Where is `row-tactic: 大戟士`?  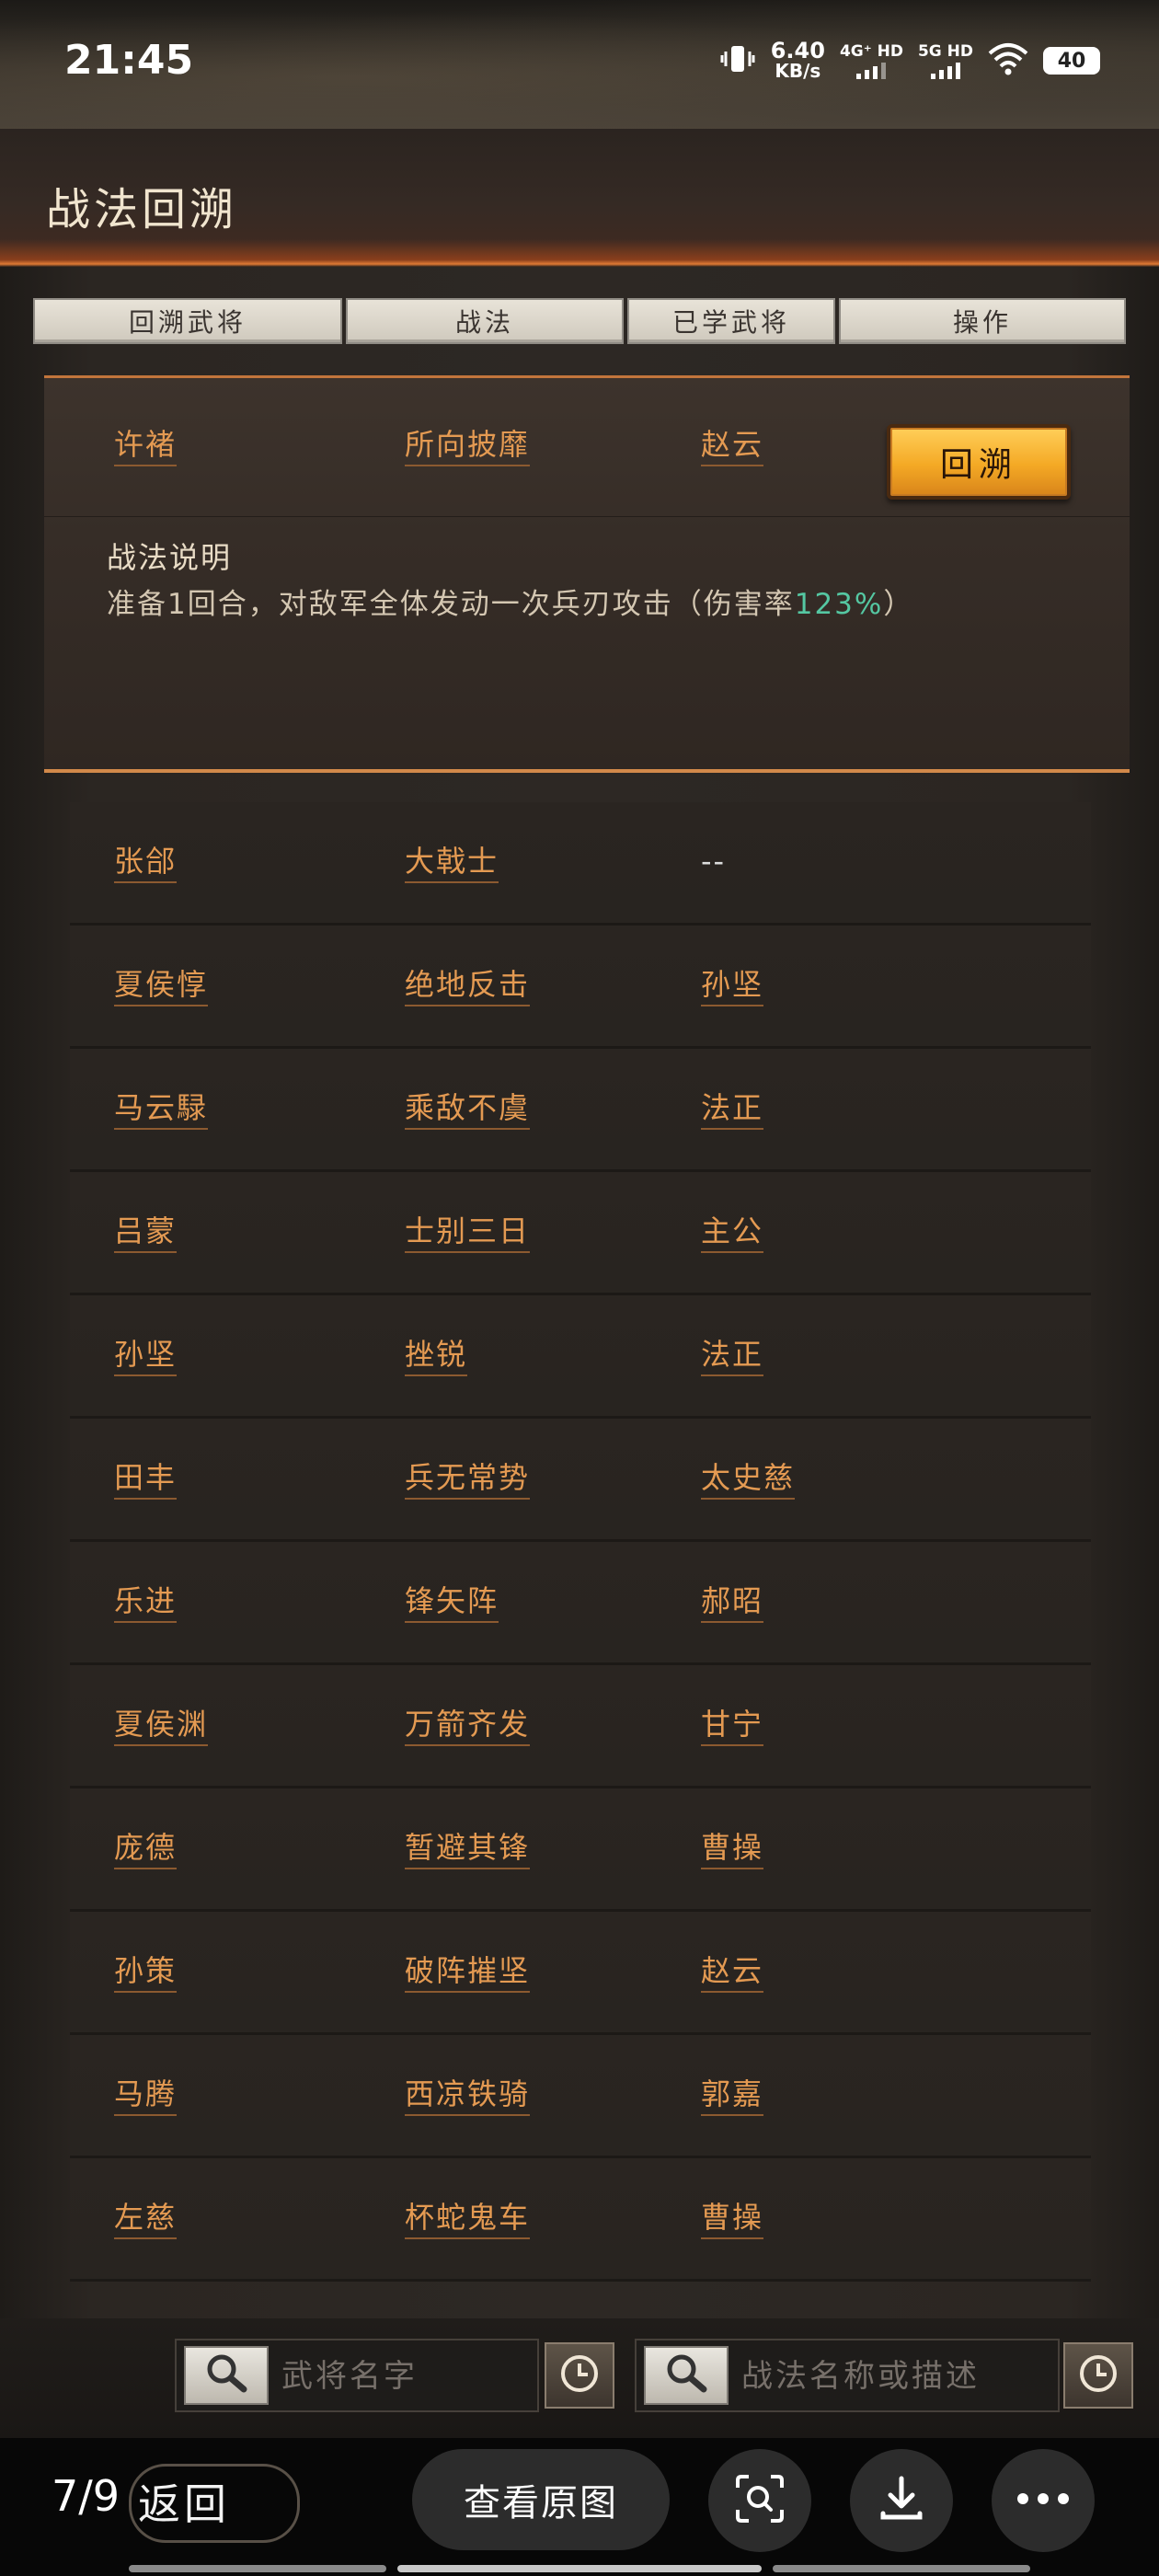
row-tactic: 大戟士 is located at coordinates (452, 863).